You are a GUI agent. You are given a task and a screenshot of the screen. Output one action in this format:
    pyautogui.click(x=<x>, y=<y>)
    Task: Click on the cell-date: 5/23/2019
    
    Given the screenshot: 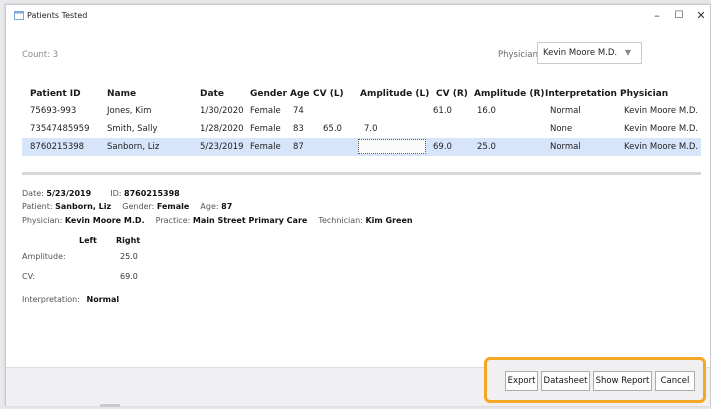 What is the action you would take?
    pyautogui.click(x=222, y=147)
    